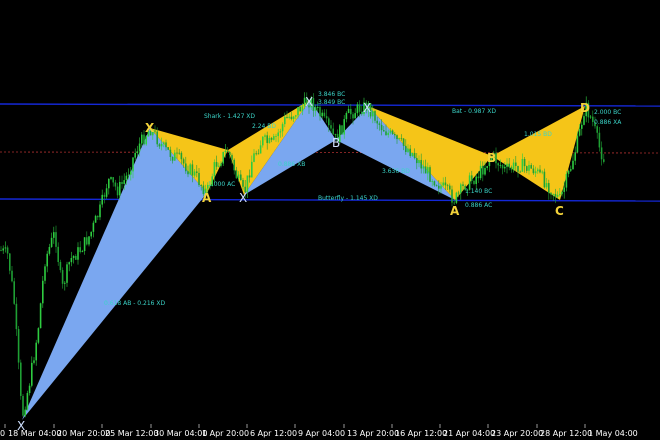 The width and height of the screenshot is (660, 440). Describe the element at coordinates (243, 198) in the screenshot. I see `point-x-2: X` at that location.